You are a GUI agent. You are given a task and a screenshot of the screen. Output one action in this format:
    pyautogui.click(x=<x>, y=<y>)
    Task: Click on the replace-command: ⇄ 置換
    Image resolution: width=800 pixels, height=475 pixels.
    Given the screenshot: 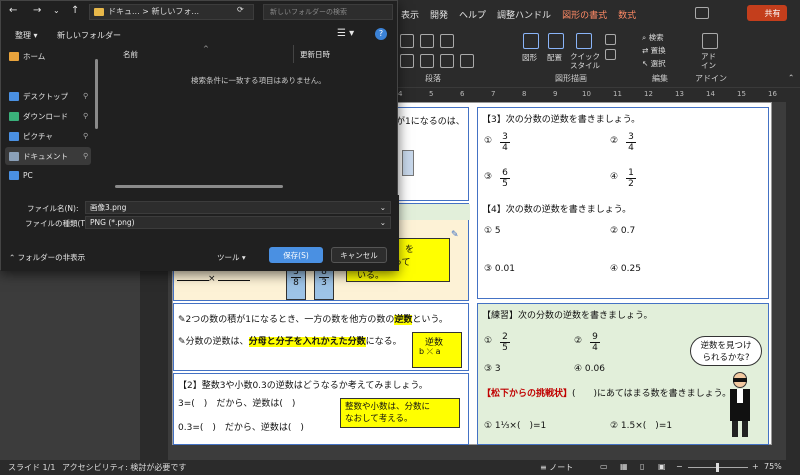 What is the action you would take?
    pyautogui.click(x=654, y=50)
    